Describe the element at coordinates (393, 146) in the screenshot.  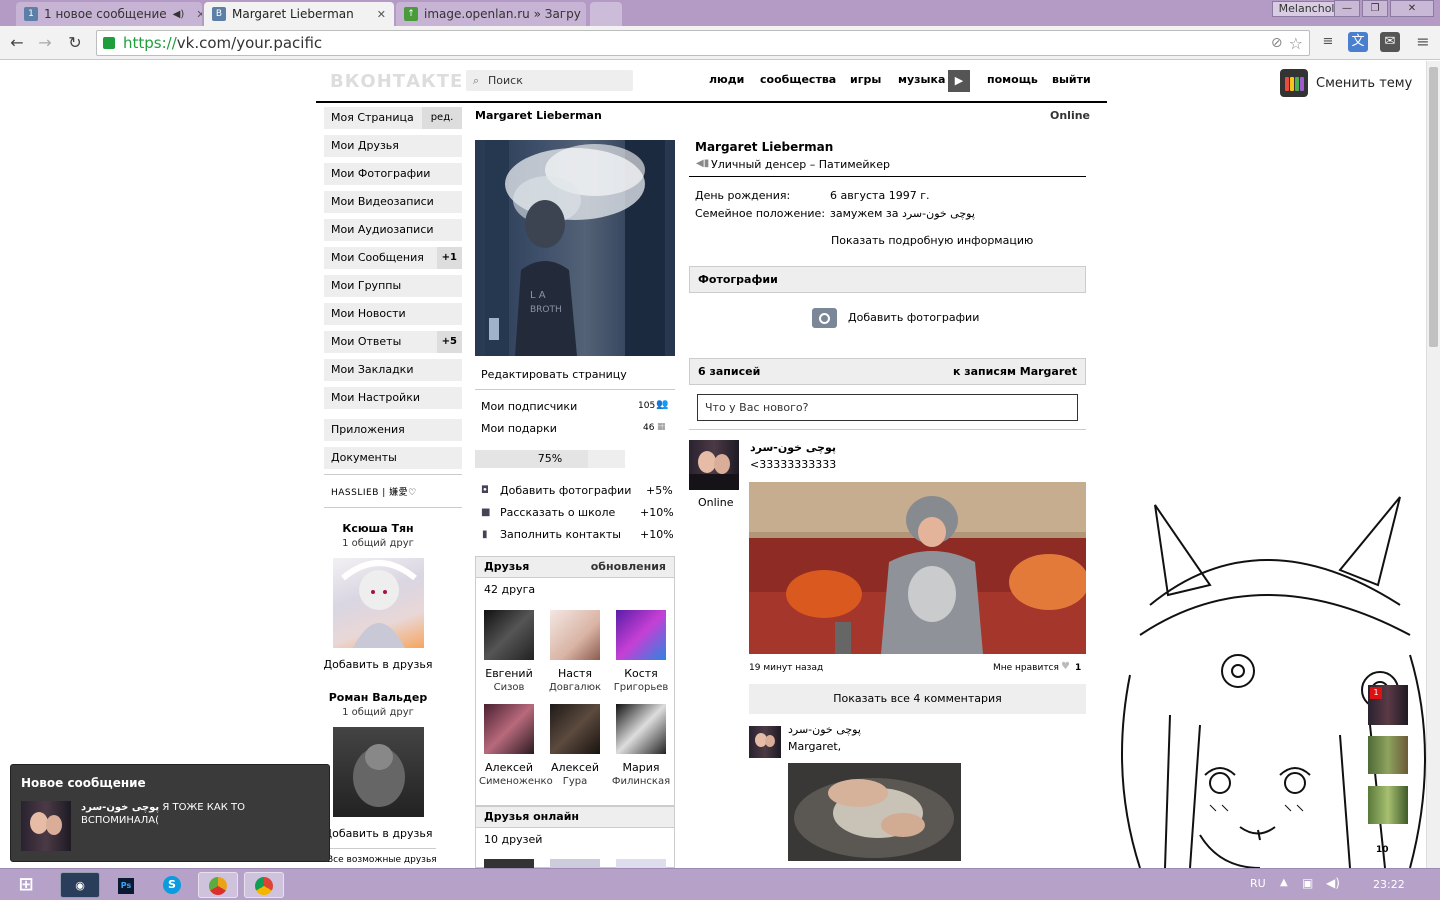
I see `left-menu-item: Мои Друзья` at that location.